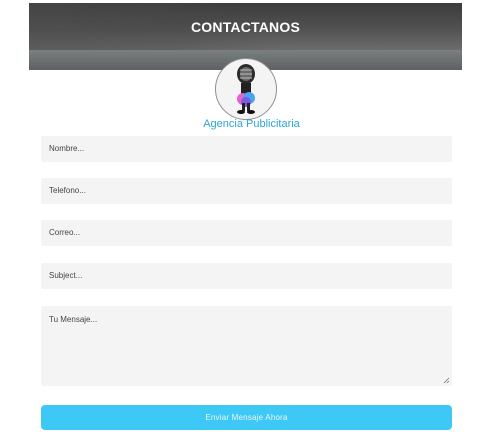 The image size is (503, 448). What do you see at coordinates (446, 380) in the screenshot?
I see `resize-handle-icon` at bounding box center [446, 380].